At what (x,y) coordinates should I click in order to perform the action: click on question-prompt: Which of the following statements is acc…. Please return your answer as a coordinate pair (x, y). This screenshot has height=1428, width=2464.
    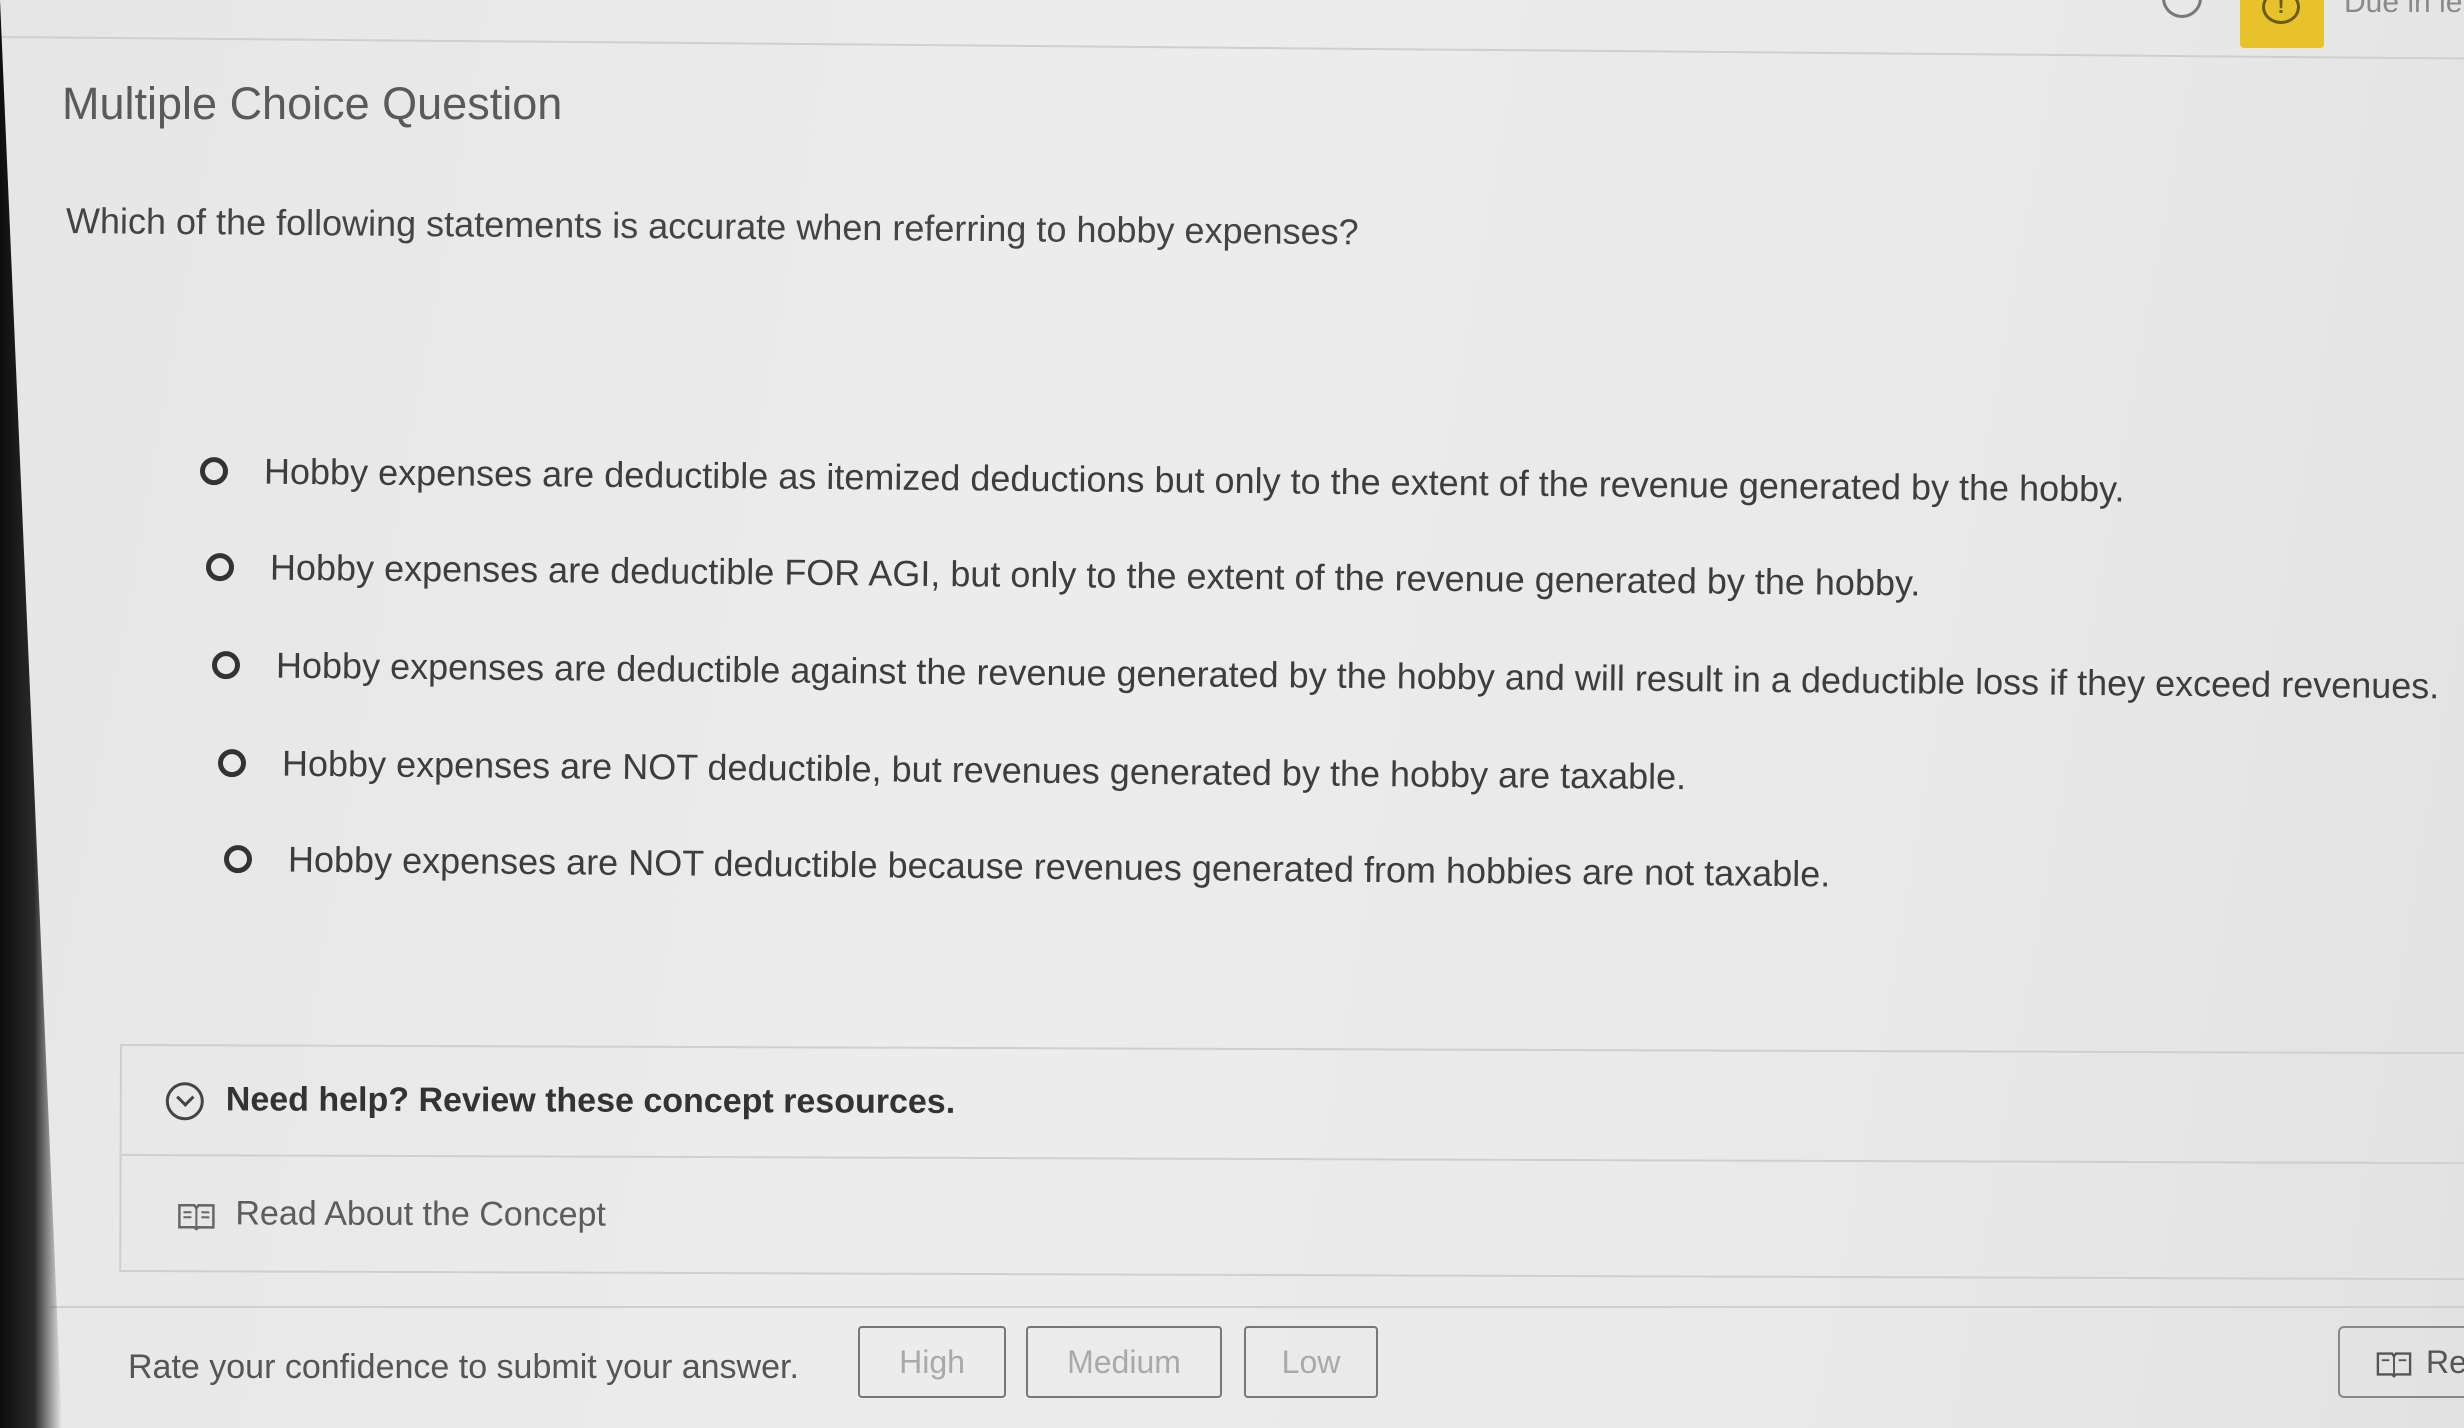
    Looking at the image, I should click on (712, 226).